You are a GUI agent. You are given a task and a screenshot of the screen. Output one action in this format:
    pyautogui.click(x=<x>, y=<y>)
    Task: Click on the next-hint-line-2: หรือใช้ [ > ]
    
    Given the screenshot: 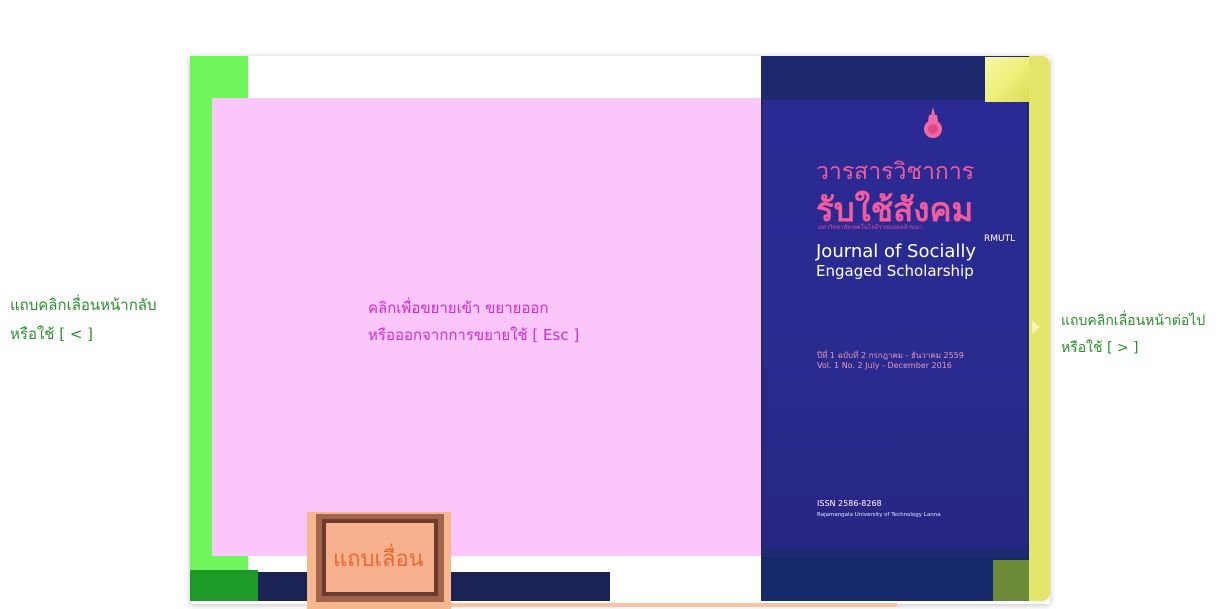 What is the action you would take?
    pyautogui.click(x=1100, y=348)
    